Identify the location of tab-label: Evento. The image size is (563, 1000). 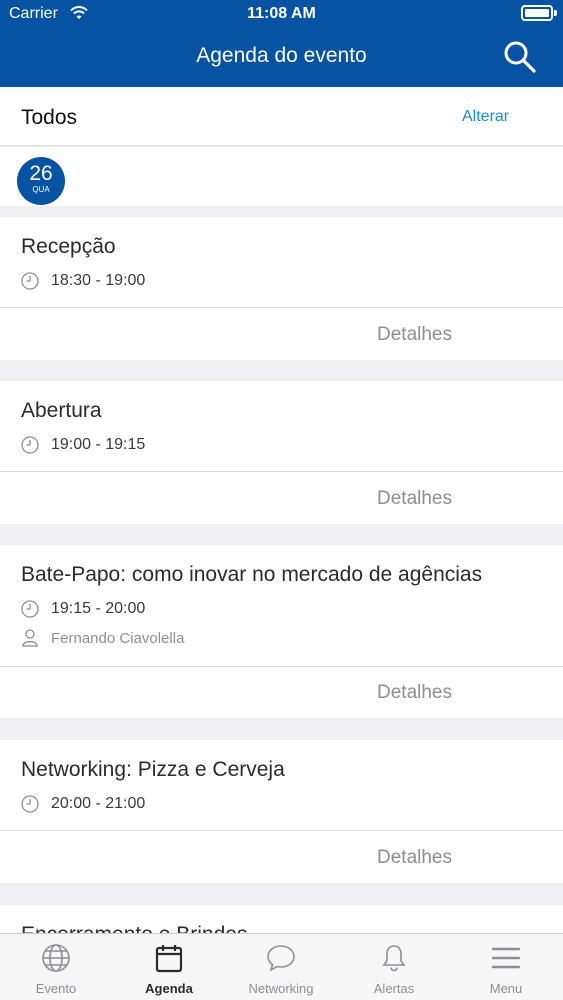
(56, 988).